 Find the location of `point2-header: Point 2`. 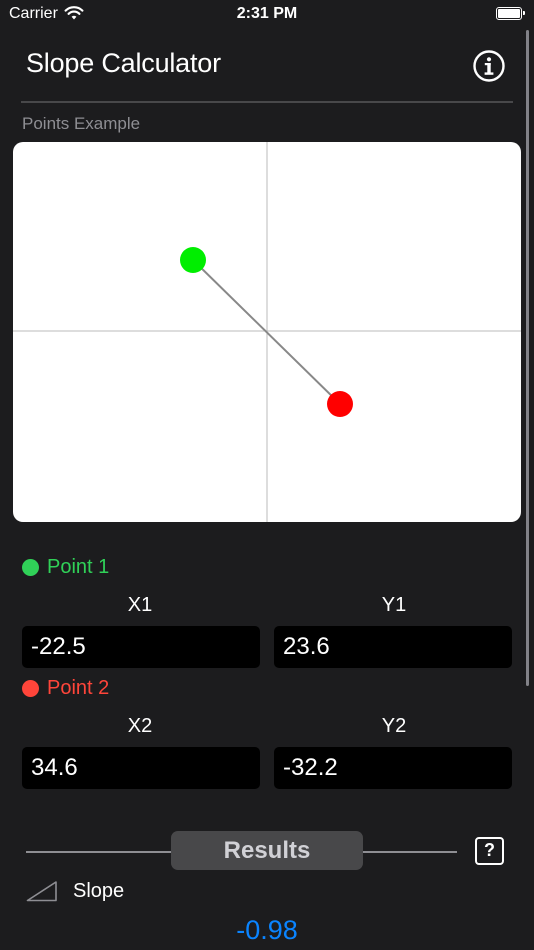

point2-header: Point 2 is located at coordinates (65, 688).